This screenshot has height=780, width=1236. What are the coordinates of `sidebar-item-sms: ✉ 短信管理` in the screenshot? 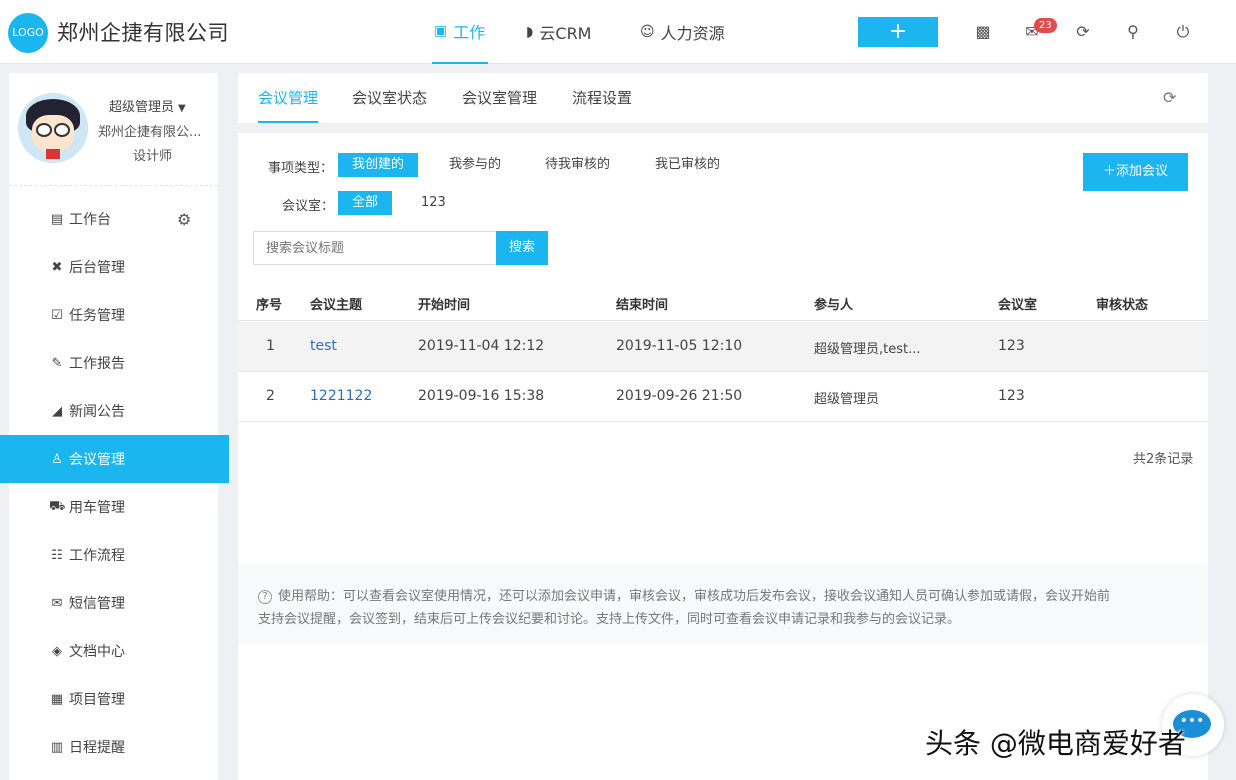 It's located at (113, 603).